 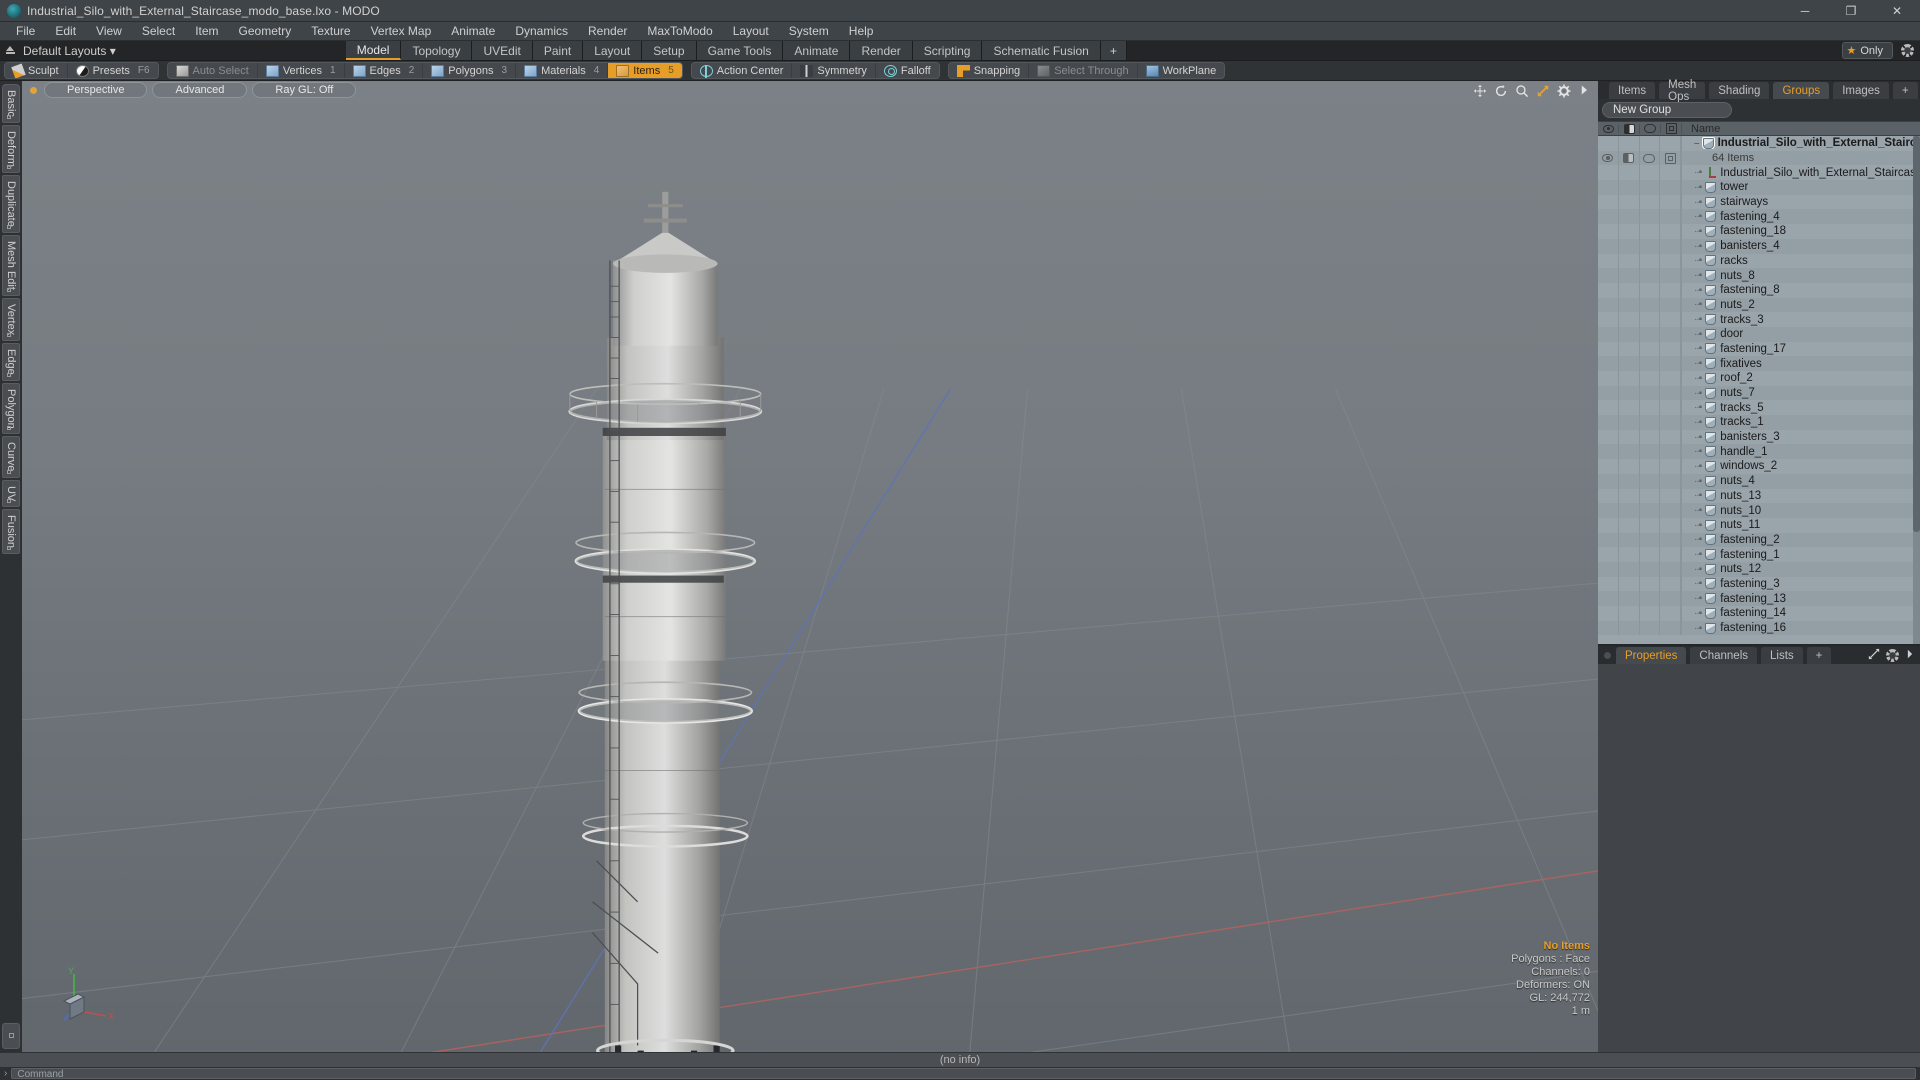 What do you see at coordinates (1632, 90) in the screenshot?
I see `panel-tab-items: Items` at bounding box center [1632, 90].